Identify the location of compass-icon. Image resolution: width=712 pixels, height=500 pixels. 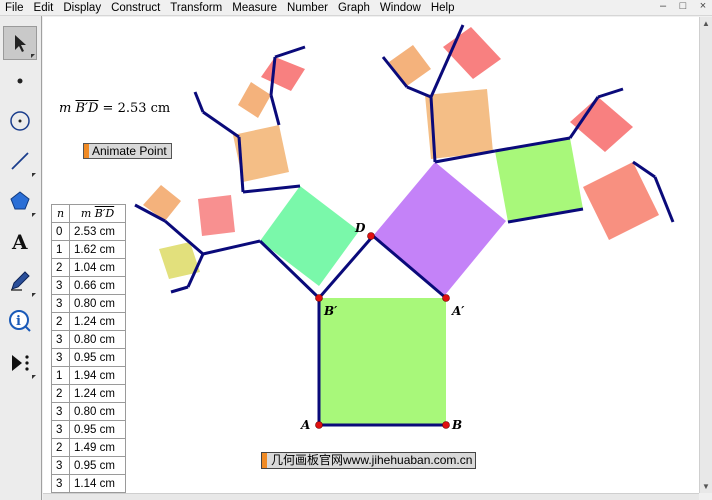
(20, 121).